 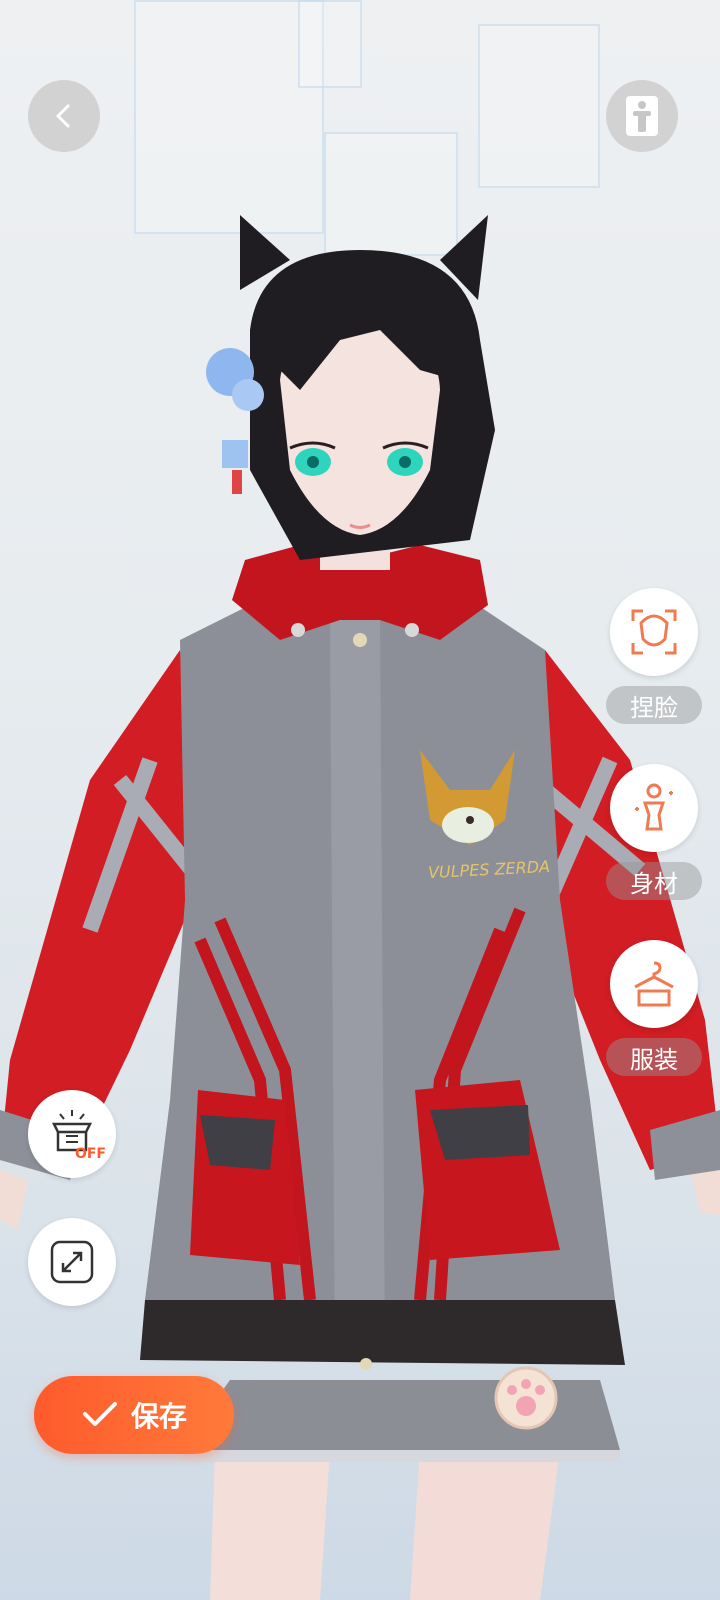 I want to click on clothes-hanger-icon, so click(x=654, y=984).